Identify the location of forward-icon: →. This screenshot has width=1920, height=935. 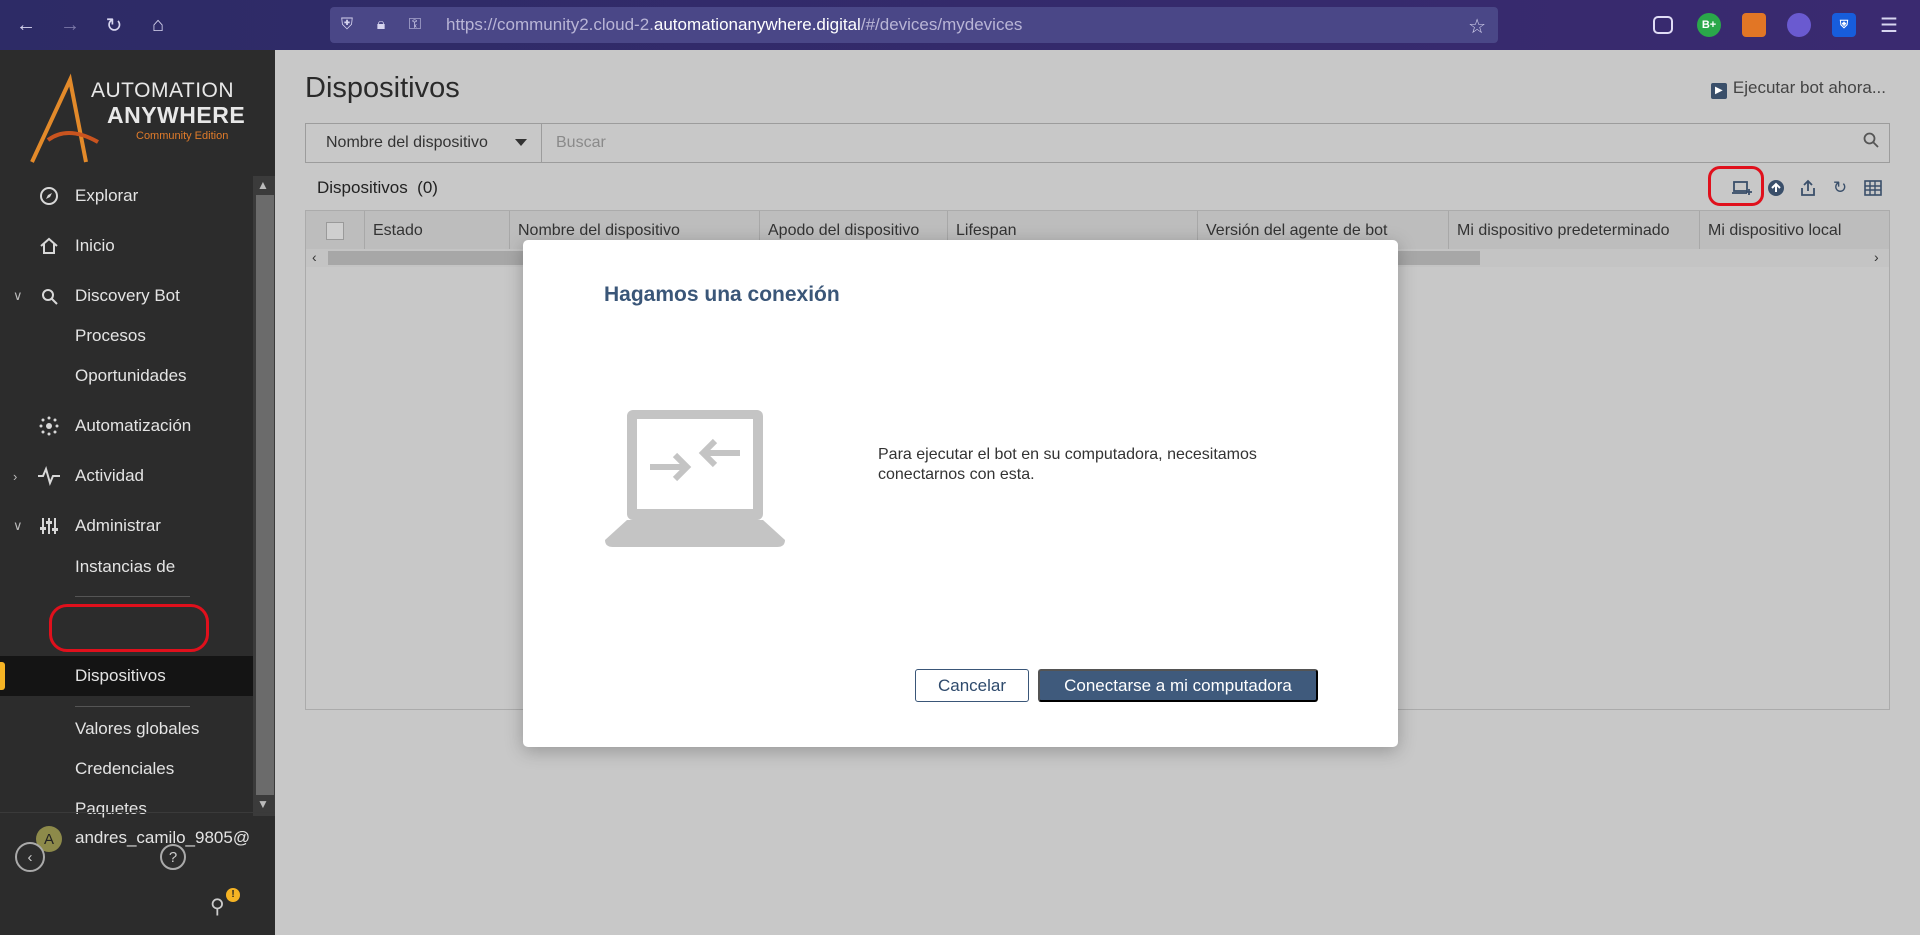
(70, 25).